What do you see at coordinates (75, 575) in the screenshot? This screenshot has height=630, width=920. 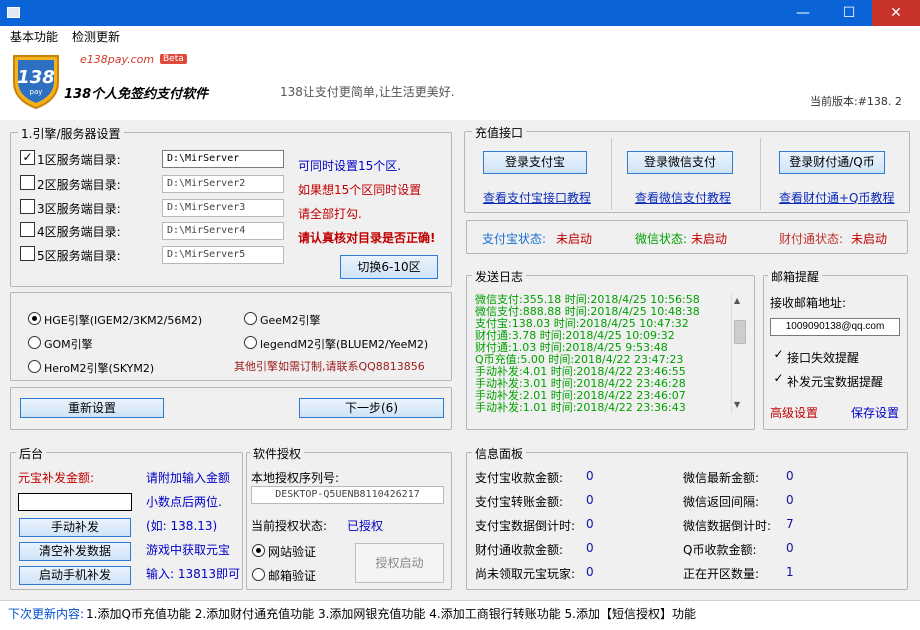 I see `mobile-resend-button: 启动手机补发` at bounding box center [75, 575].